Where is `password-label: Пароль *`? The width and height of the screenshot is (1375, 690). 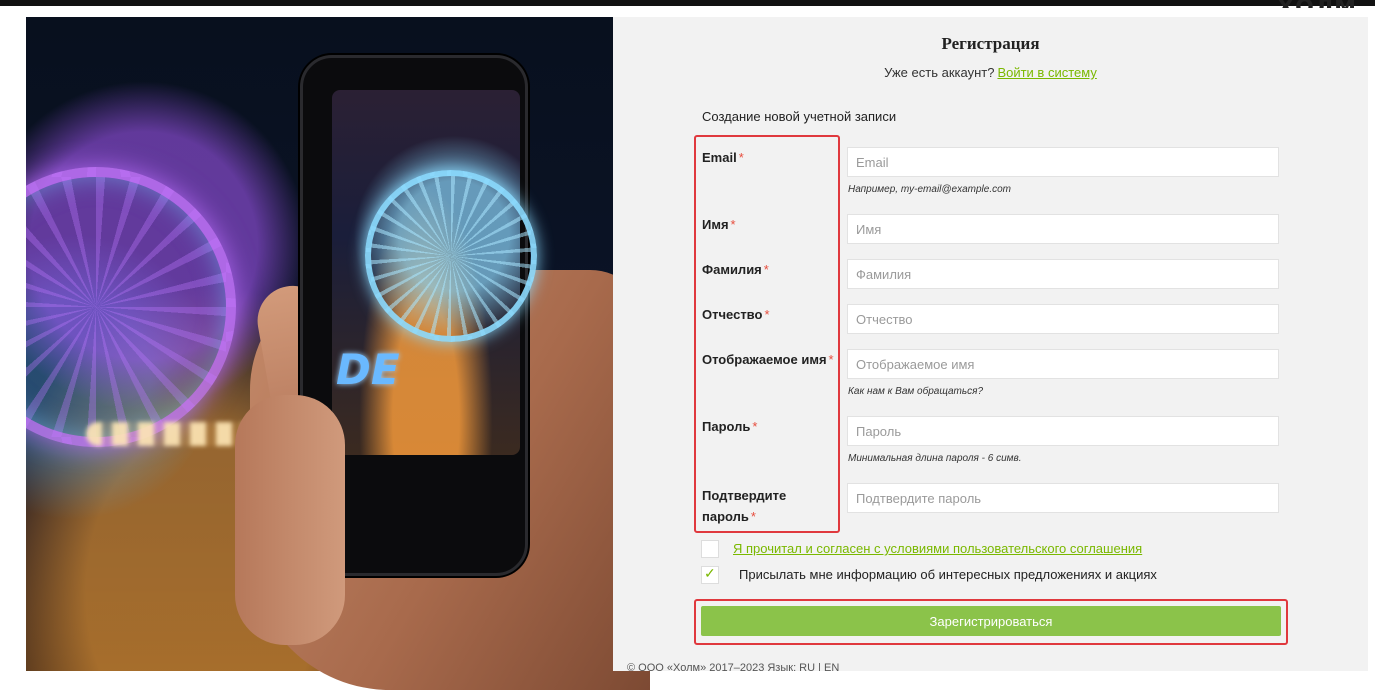
password-label: Пароль * is located at coordinates (729, 426).